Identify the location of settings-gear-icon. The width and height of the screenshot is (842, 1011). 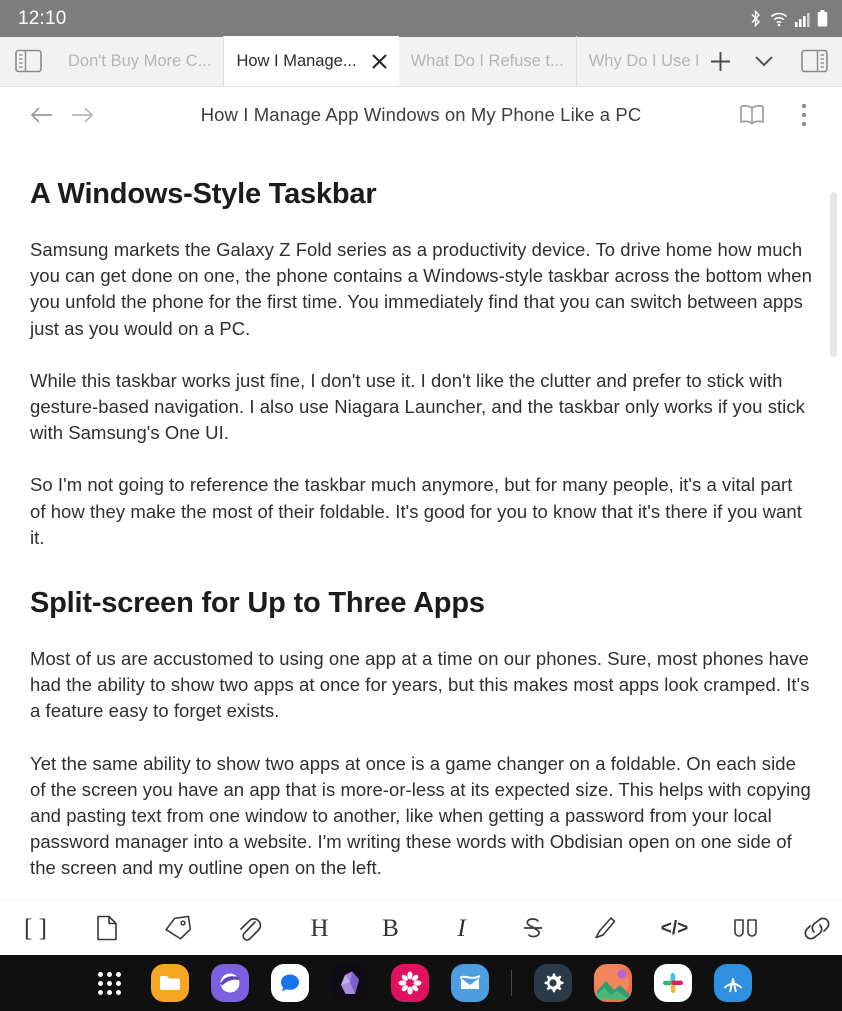
(553, 983).